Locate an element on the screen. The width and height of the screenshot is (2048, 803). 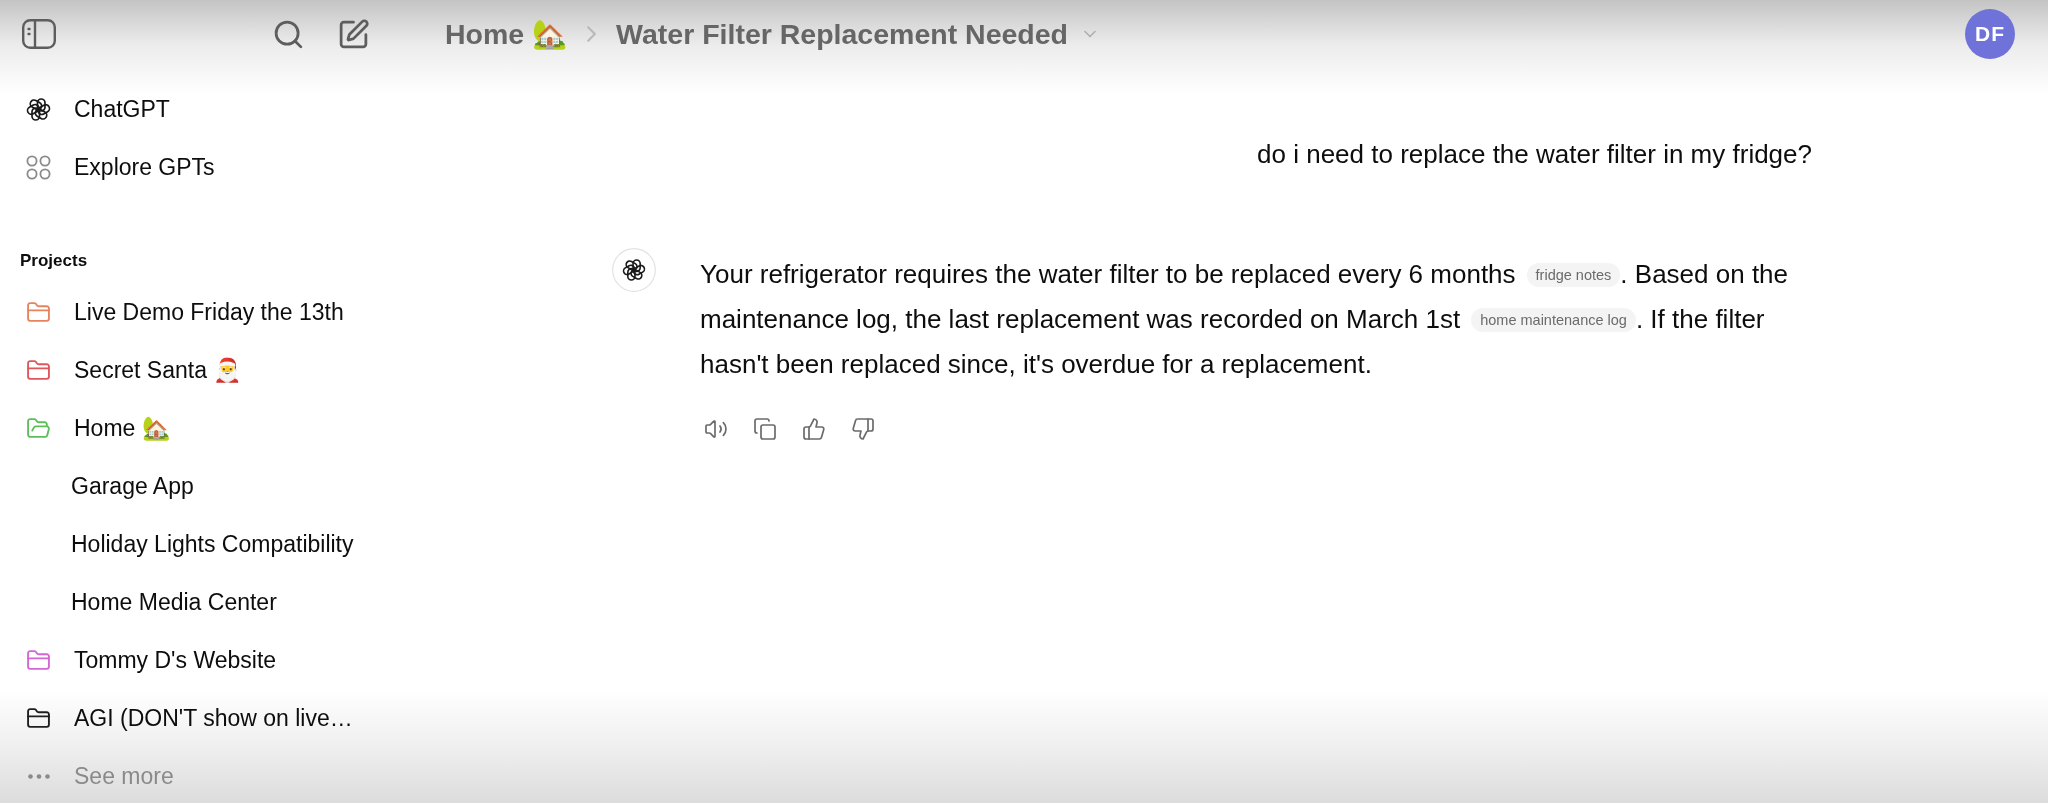
user-message: do i need to replace the water filter in my fridge? is located at coordinates (1534, 154).